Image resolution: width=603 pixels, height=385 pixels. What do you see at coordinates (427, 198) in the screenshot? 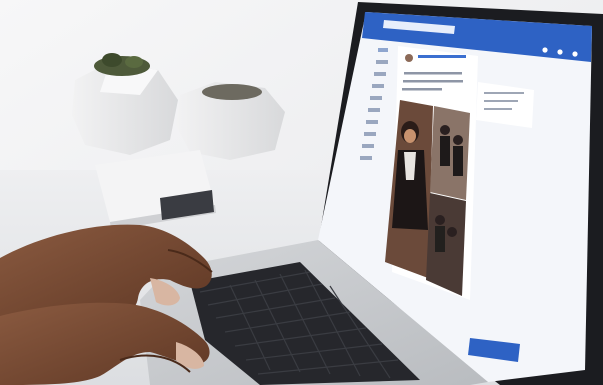
I see `post-photo` at bounding box center [427, 198].